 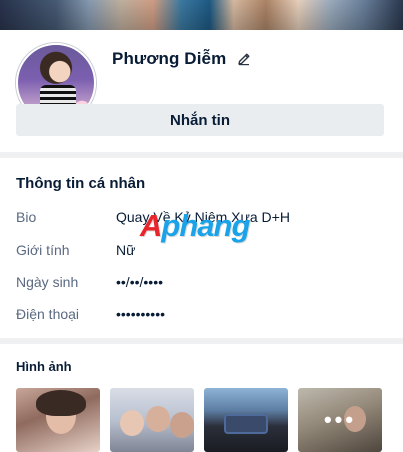 What do you see at coordinates (81, 183) in the screenshot?
I see `personal-info-title: Thông tin cá nhân` at bounding box center [81, 183].